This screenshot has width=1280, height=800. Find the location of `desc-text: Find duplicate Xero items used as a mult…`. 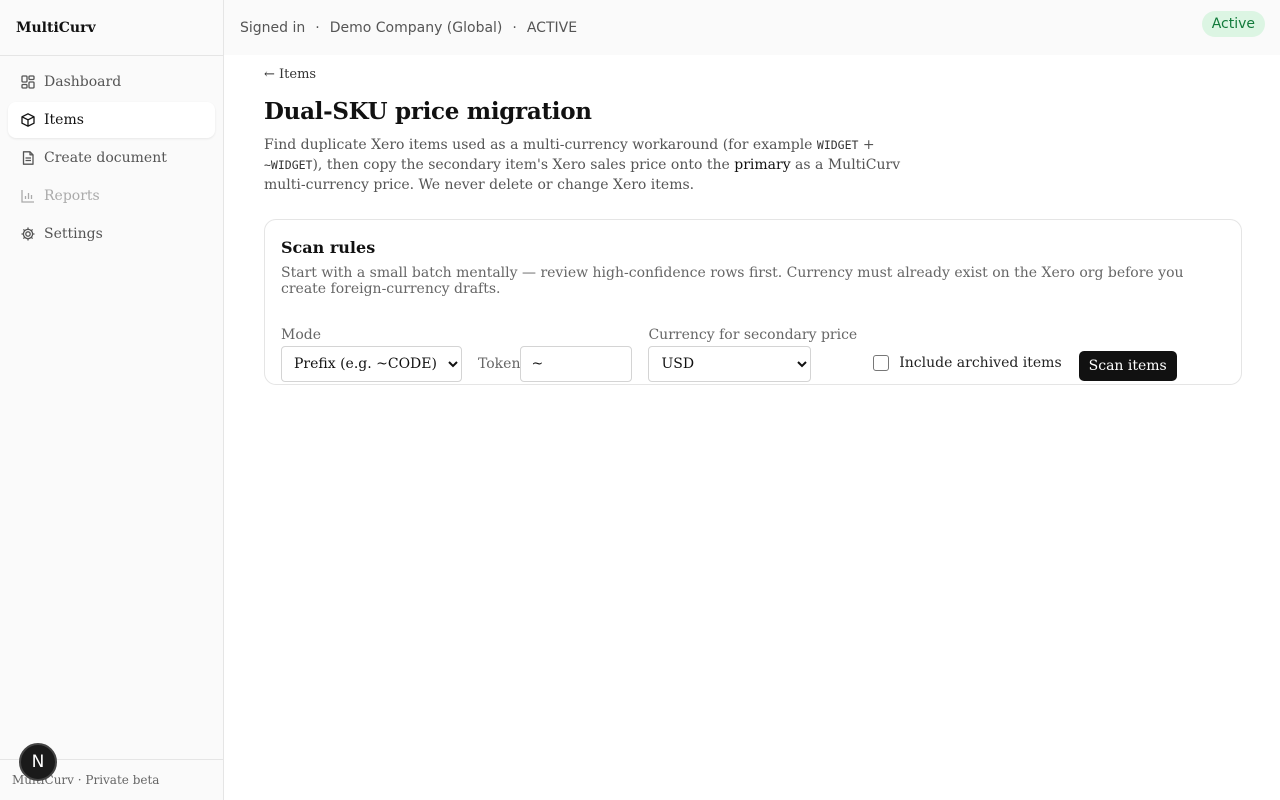

desc-text: Find duplicate Xero items used as a mult… is located at coordinates (540, 145).